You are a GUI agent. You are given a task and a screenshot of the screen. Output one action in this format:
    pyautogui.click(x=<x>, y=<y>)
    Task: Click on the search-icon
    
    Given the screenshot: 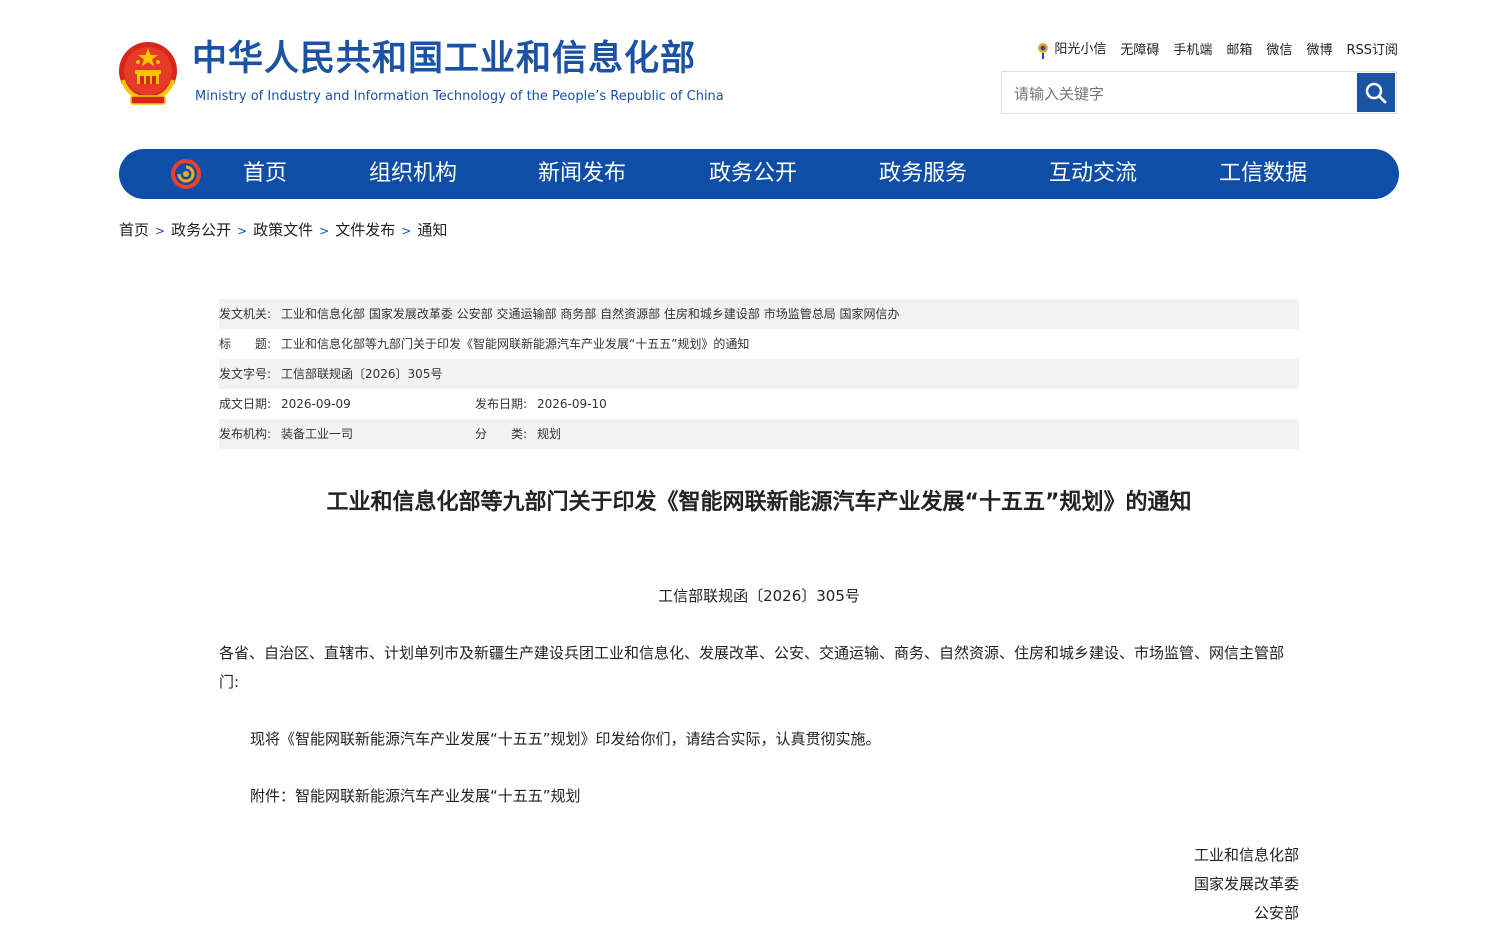 What is the action you would take?
    pyautogui.click(x=1376, y=92)
    